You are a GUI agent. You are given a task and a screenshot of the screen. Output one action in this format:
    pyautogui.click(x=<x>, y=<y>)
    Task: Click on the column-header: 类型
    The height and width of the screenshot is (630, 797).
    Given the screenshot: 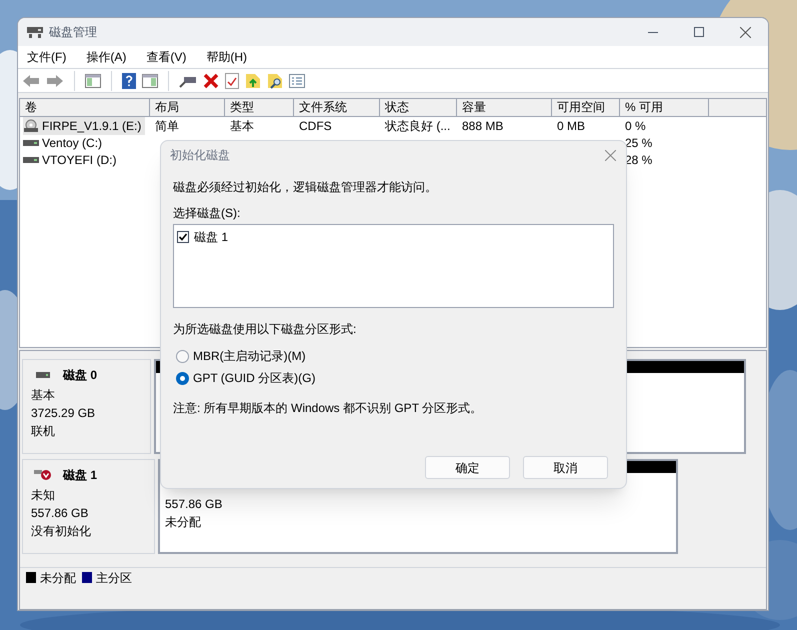 What is the action you would take?
    pyautogui.click(x=259, y=107)
    